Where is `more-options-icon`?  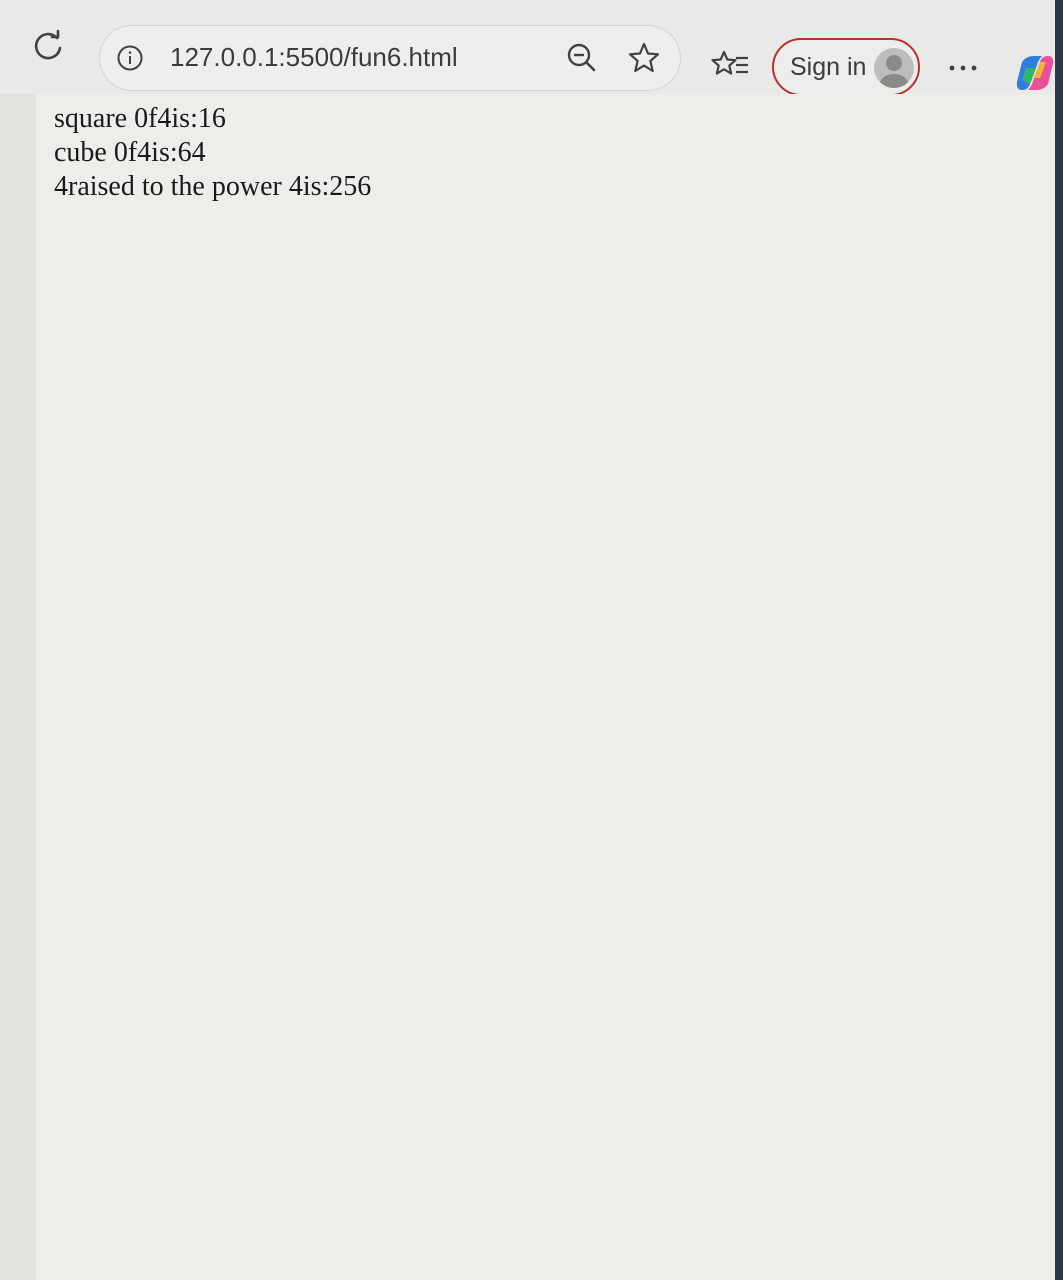 more-options-icon is located at coordinates (964, 68).